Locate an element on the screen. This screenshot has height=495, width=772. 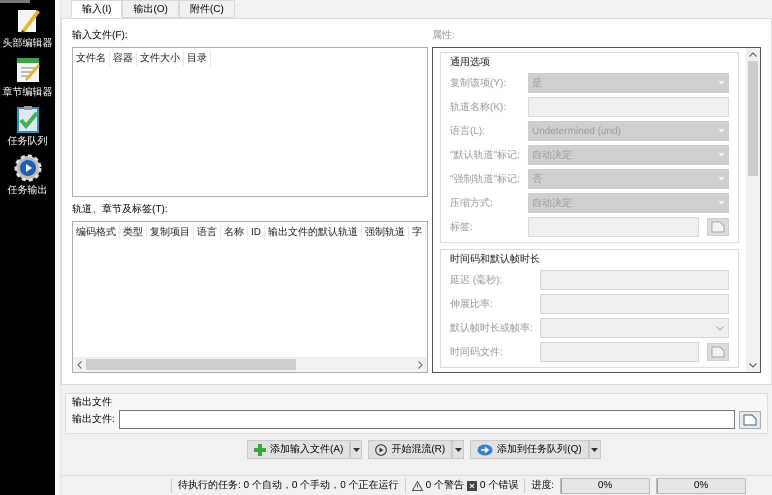
column-header: 强制轨道 is located at coordinates (385, 232).